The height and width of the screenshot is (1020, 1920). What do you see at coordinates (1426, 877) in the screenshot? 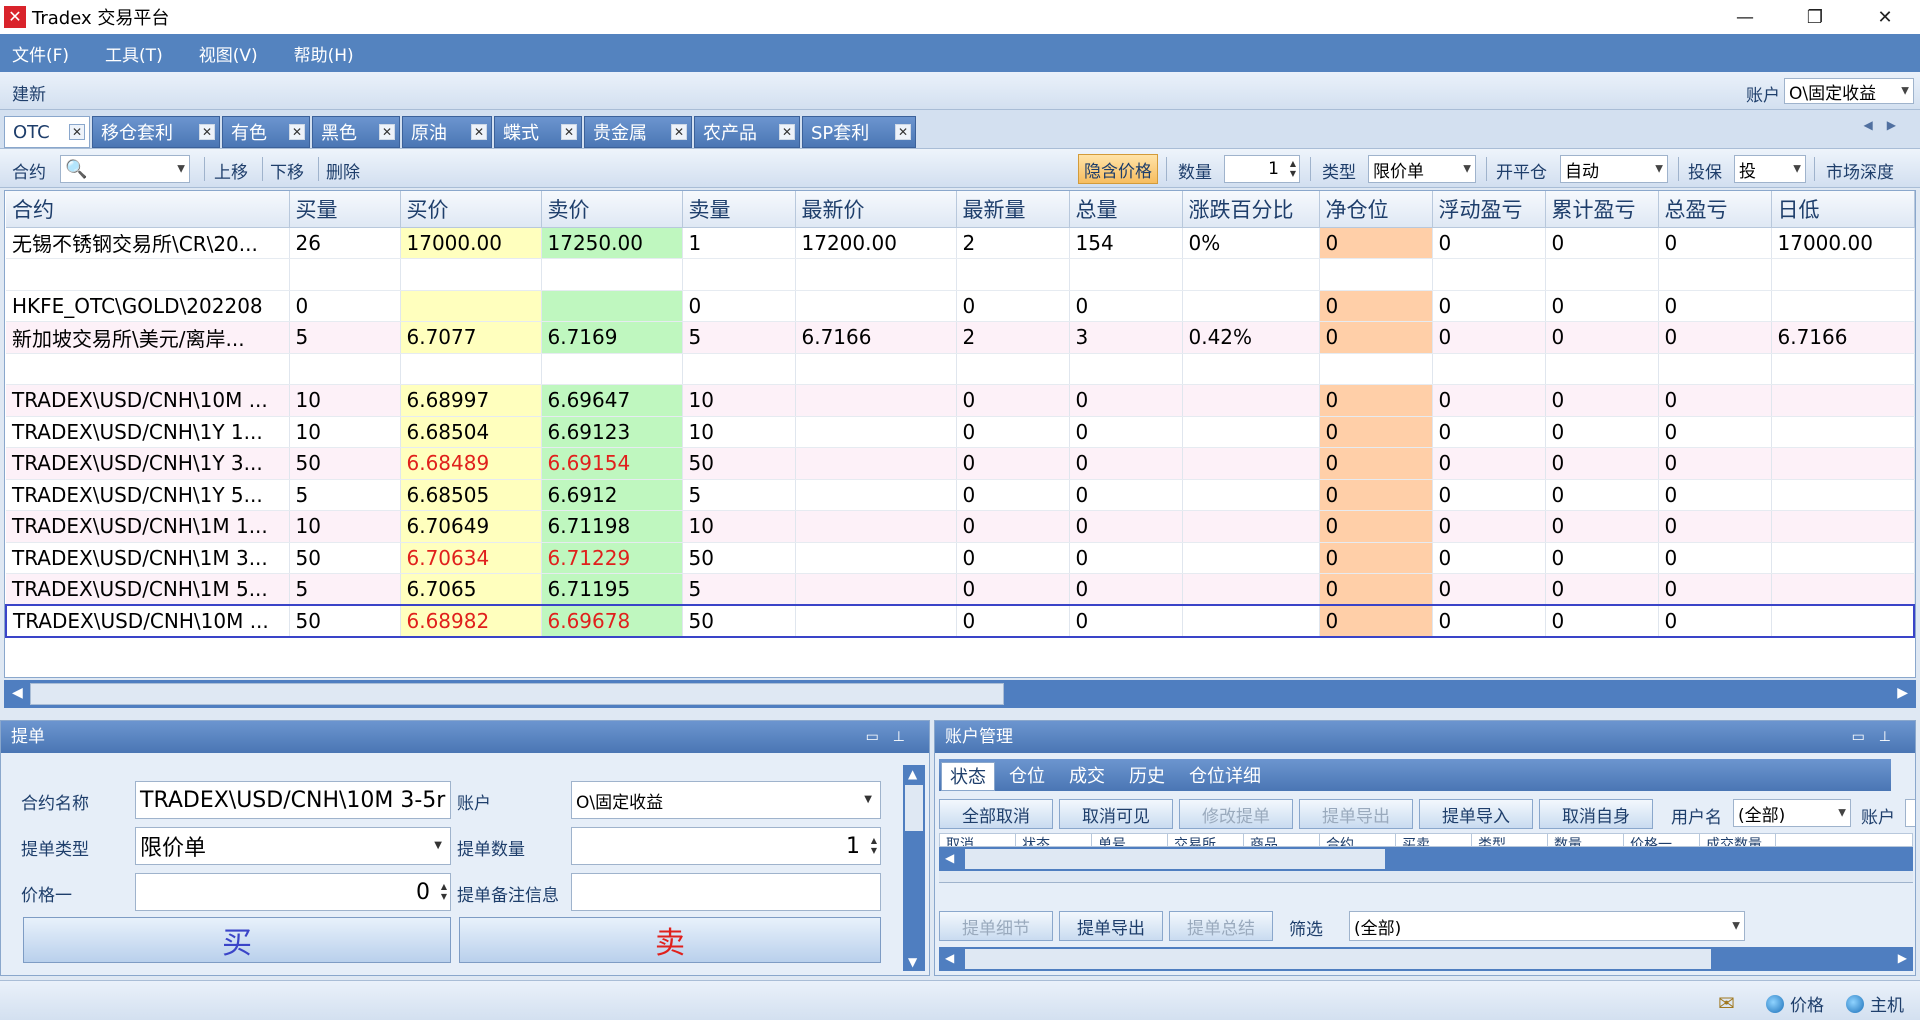
I see `splitter-grip` at bounding box center [1426, 877].